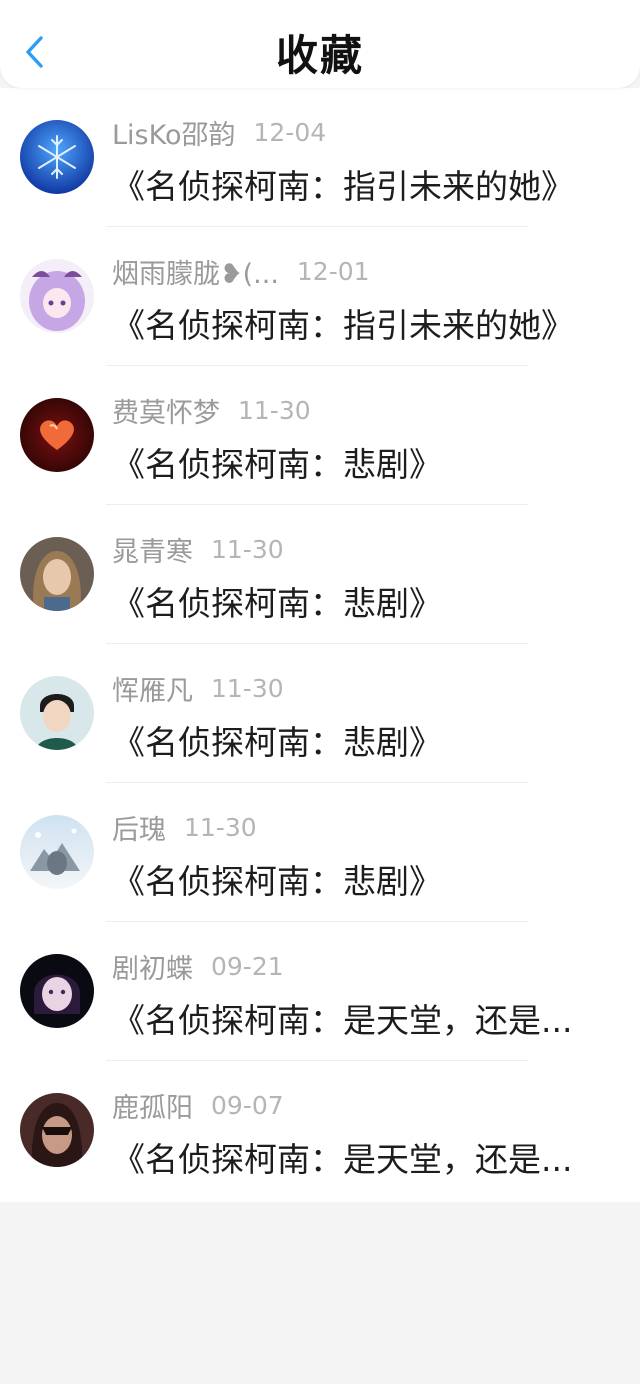  What do you see at coordinates (247, 1105) in the screenshot?
I see `post-date: 09-07` at bounding box center [247, 1105].